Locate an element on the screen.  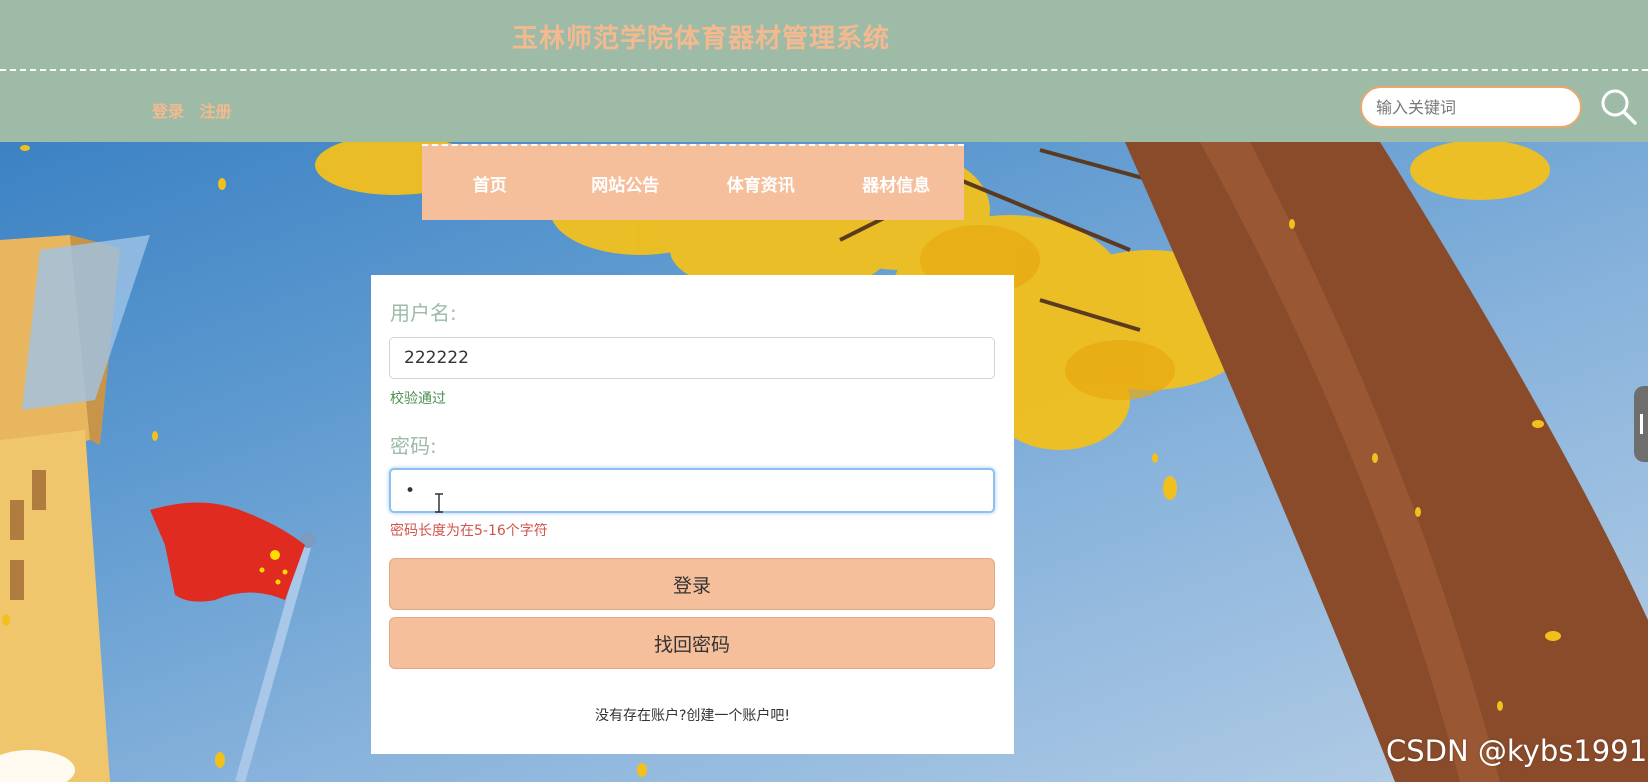
search-icon is located at coordinates (1619, 107).